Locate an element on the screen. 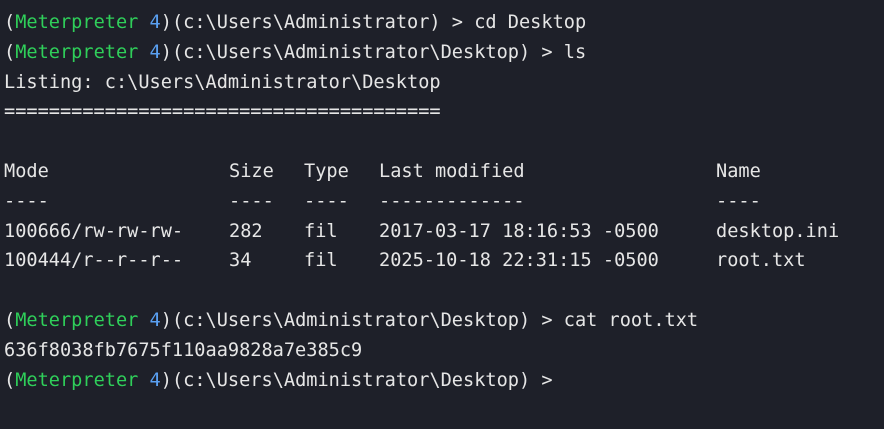 The width and height of the screenshot is (884, 429). listing-header: Listing: c:\Users\Administrator\Desktop is located at coordinates (222, 82).